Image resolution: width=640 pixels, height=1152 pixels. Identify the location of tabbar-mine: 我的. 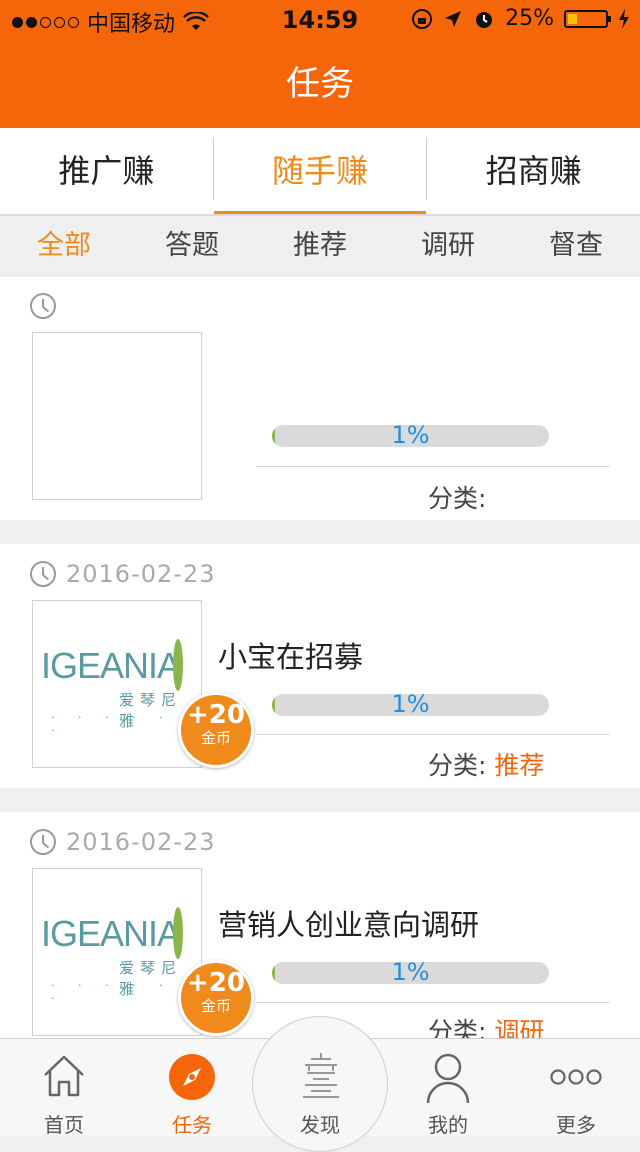
(448, 1088).